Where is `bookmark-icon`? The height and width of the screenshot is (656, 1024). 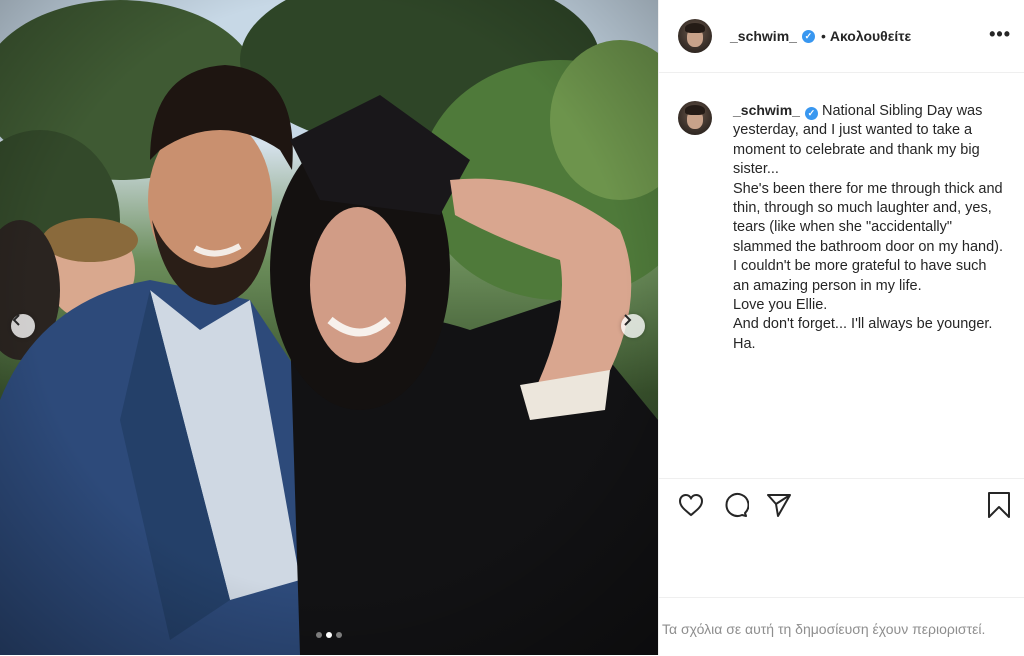 bookmark-icon is located at coordinates (999, 505).